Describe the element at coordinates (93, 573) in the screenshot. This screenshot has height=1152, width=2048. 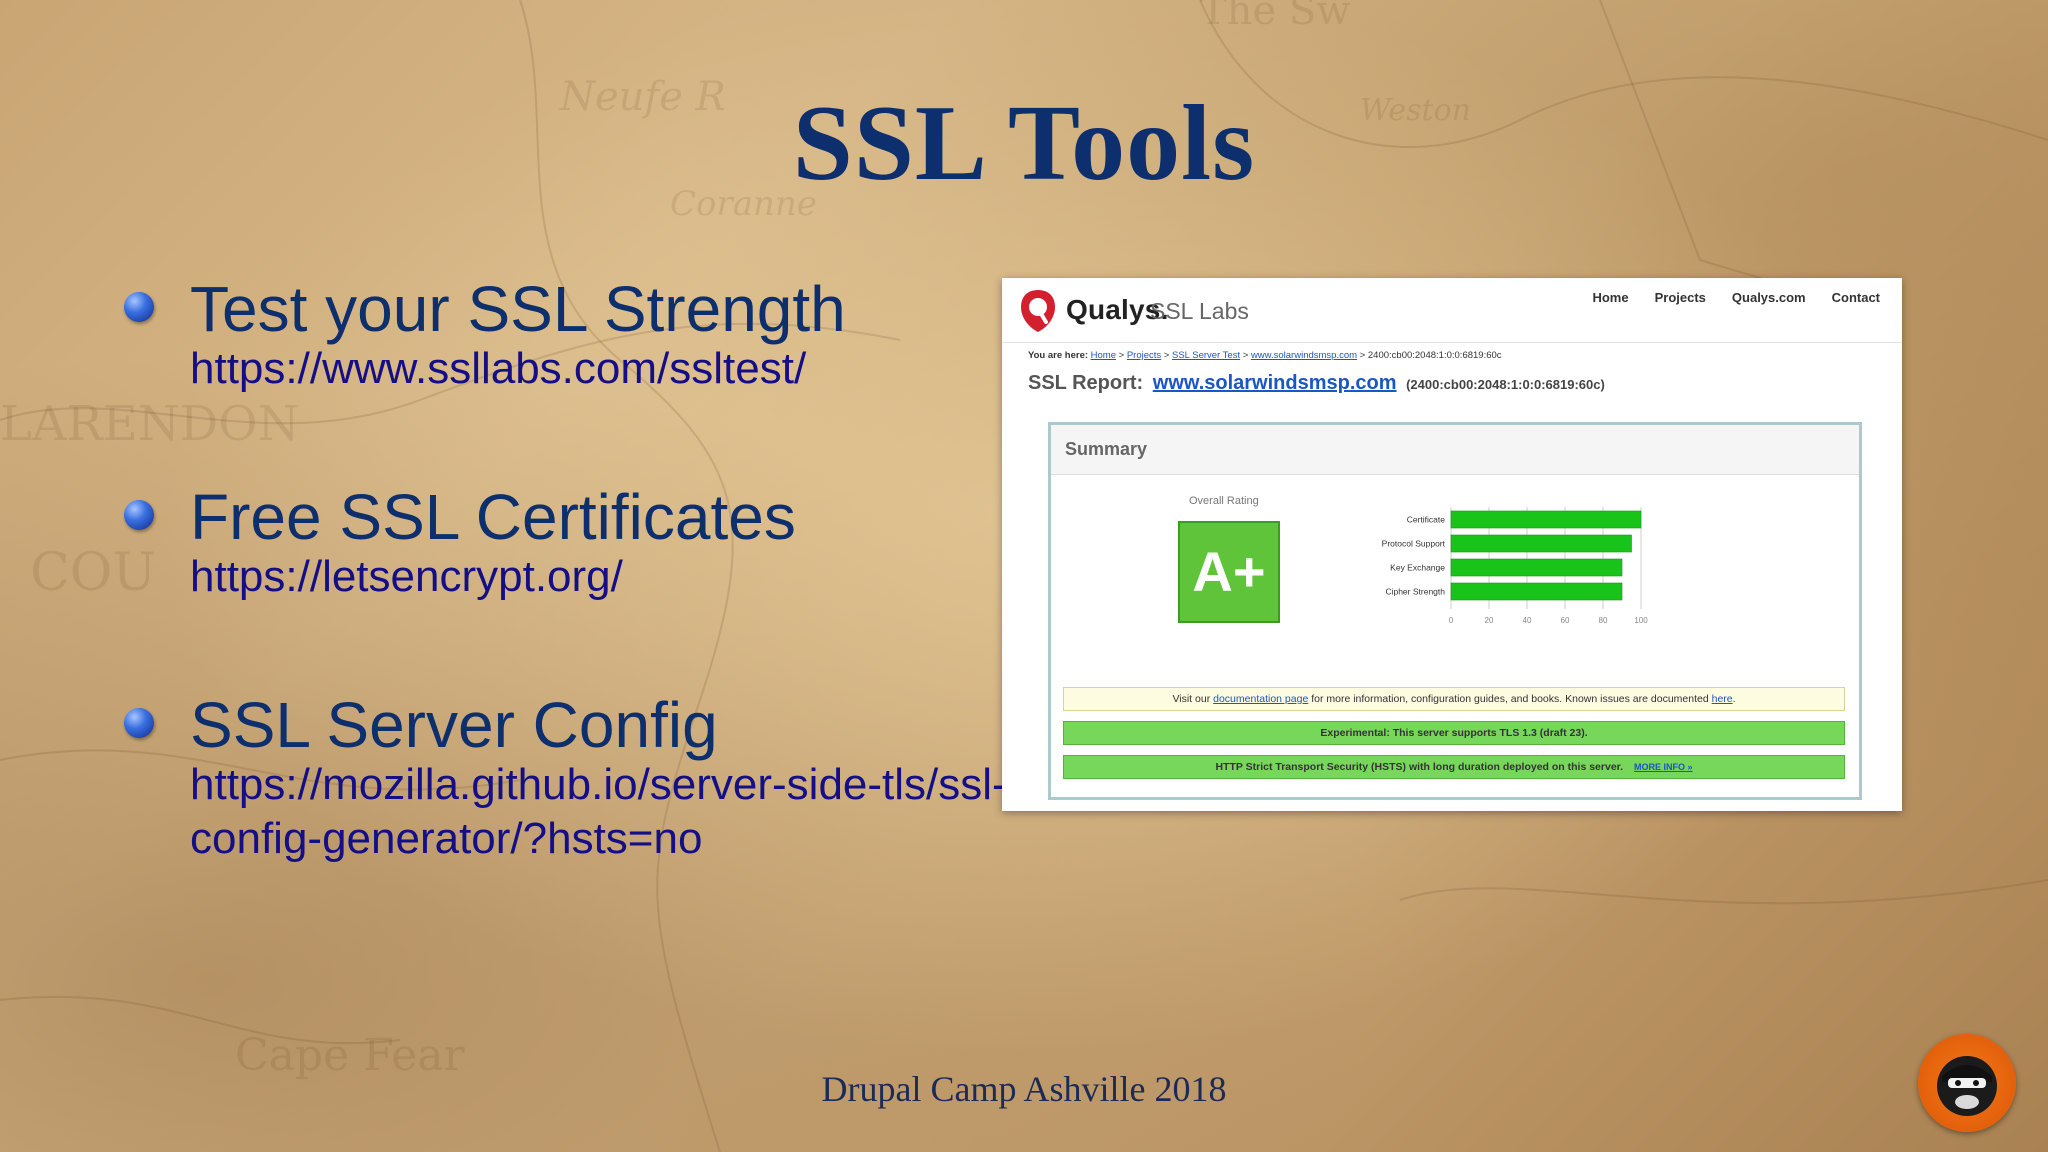
I see `svg-text: COU` at that location.